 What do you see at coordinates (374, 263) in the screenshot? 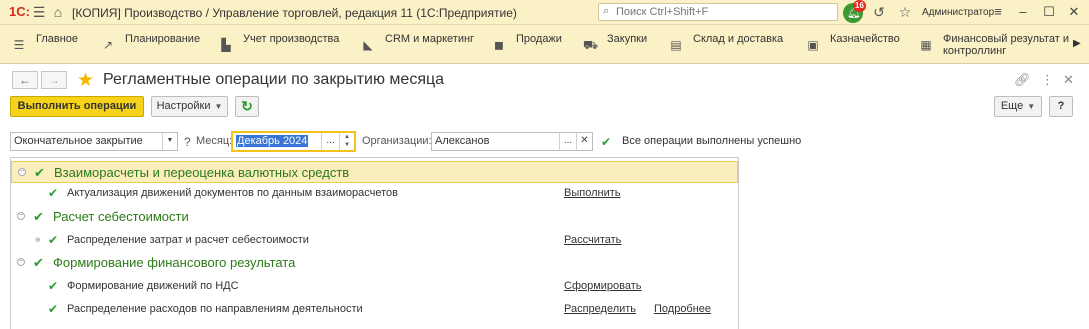
I see `group-row: − ✔ Формирование финансового результата` at bounding box center [374, 263].